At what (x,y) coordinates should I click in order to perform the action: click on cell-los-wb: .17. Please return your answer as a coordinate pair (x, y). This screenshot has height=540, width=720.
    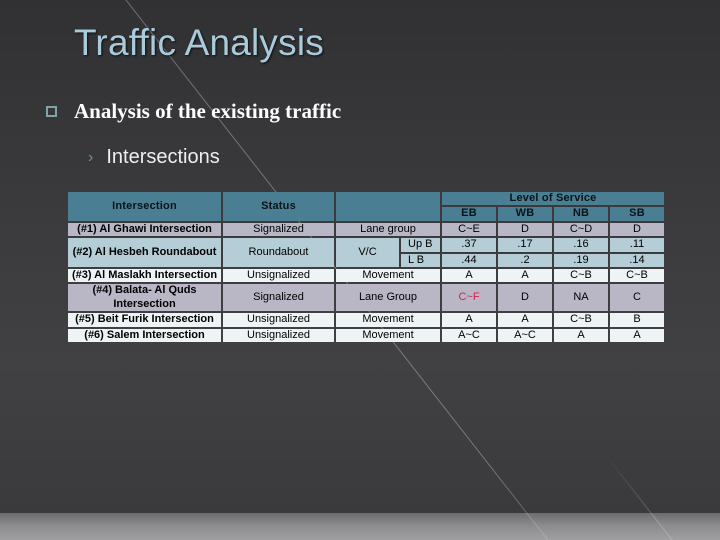
    Looking at the image, I should click on (525, 245).